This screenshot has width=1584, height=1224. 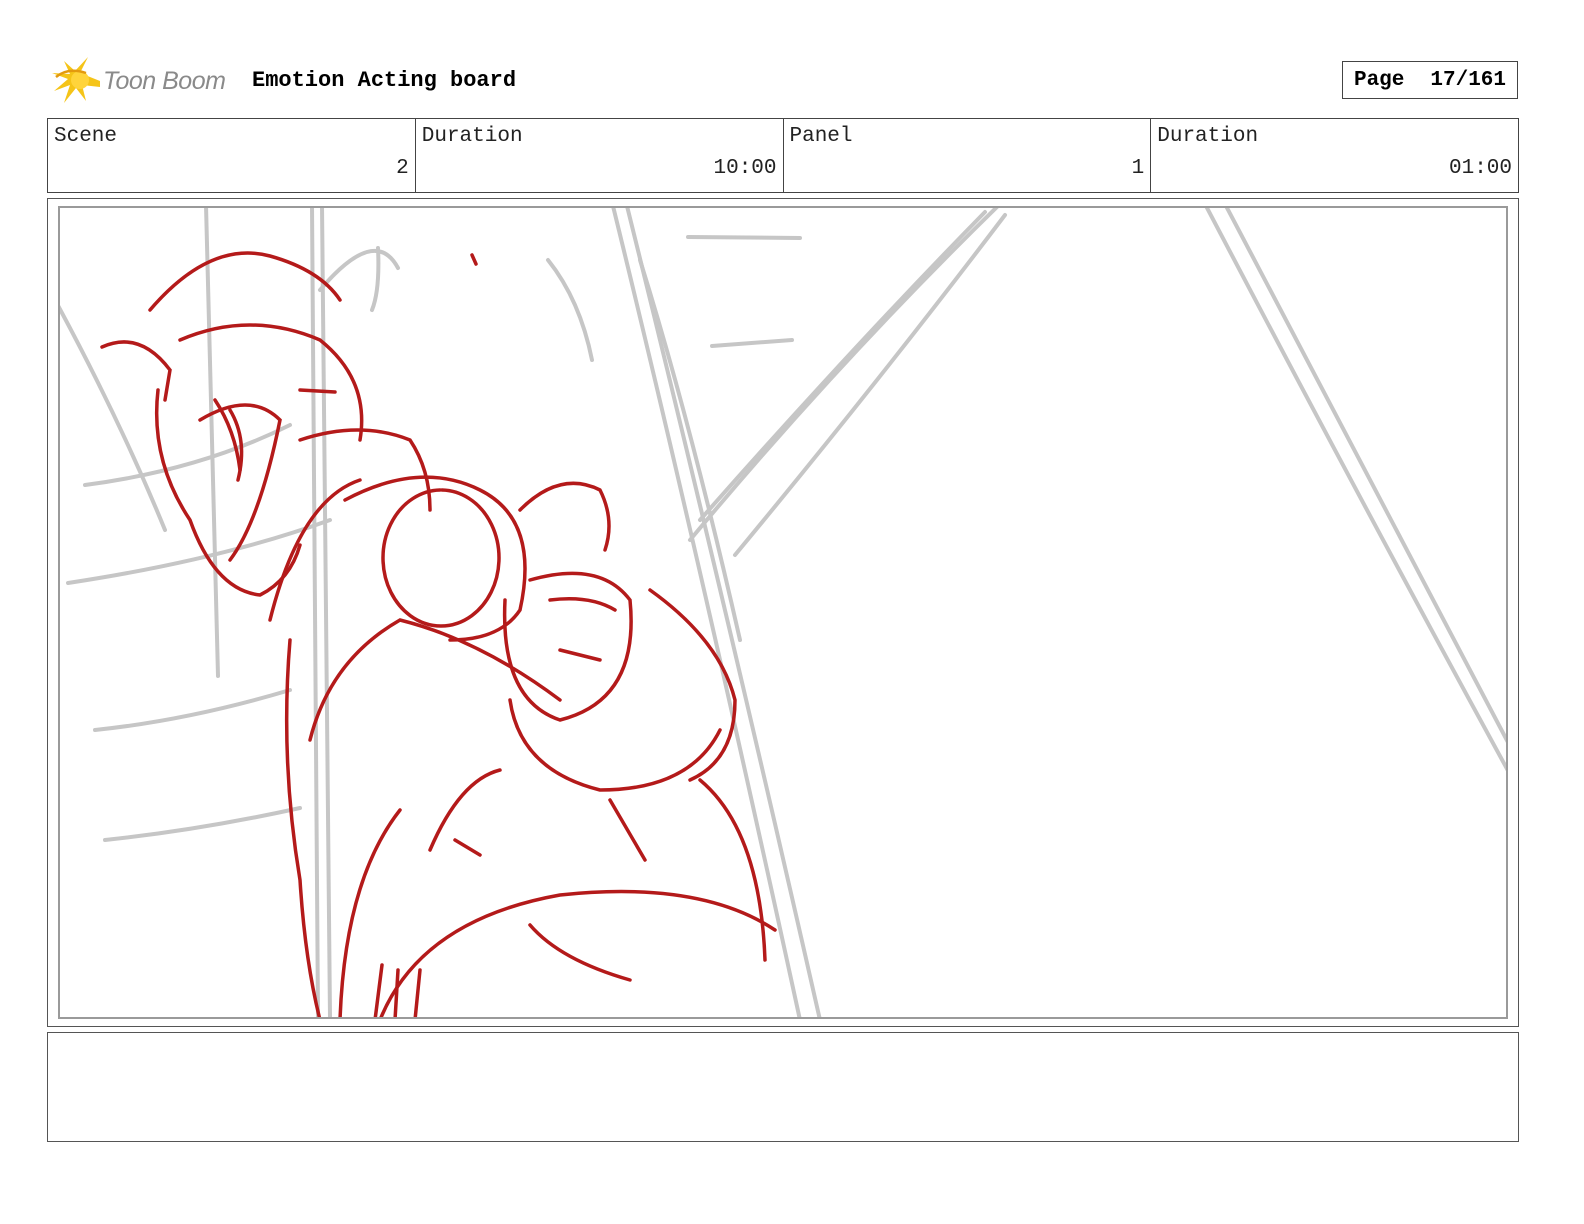 What do you see at coordinates (1480, 168) in the screenshot?
I see `panel-duration-value: 01:00` at bounding box center [1480, 168].